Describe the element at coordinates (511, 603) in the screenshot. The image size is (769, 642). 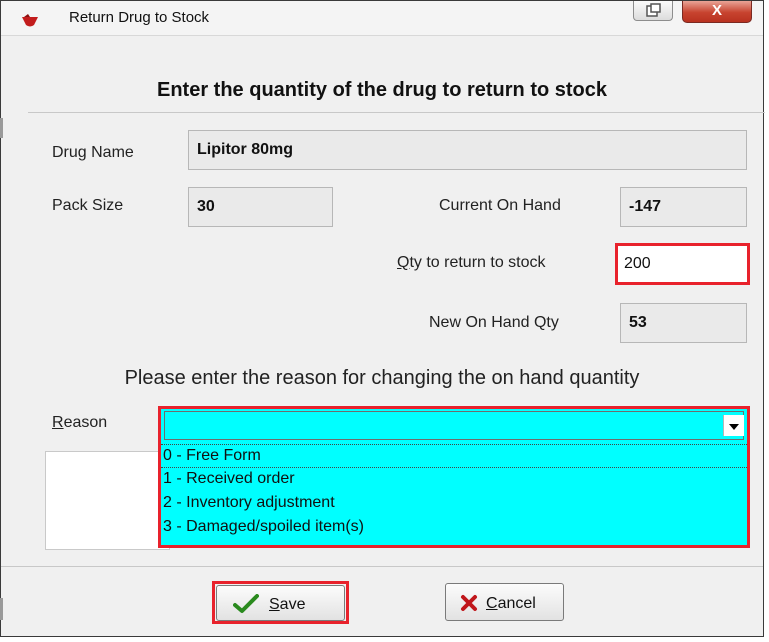
I see `cancel-label: Cancel` at that location.